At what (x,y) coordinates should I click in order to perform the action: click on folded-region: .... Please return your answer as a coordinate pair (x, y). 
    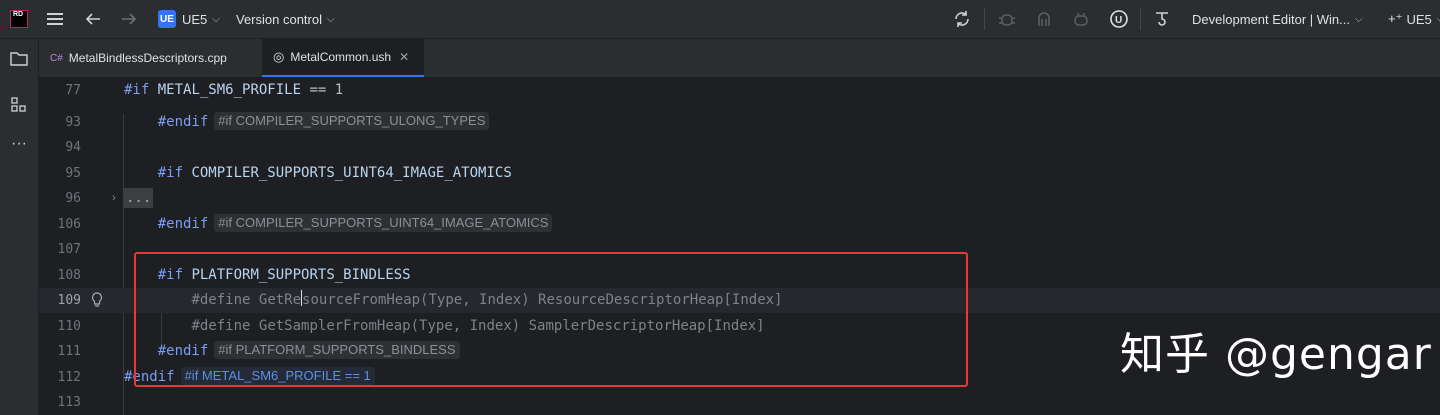
    Looking at the image, I should click on (139, 198).